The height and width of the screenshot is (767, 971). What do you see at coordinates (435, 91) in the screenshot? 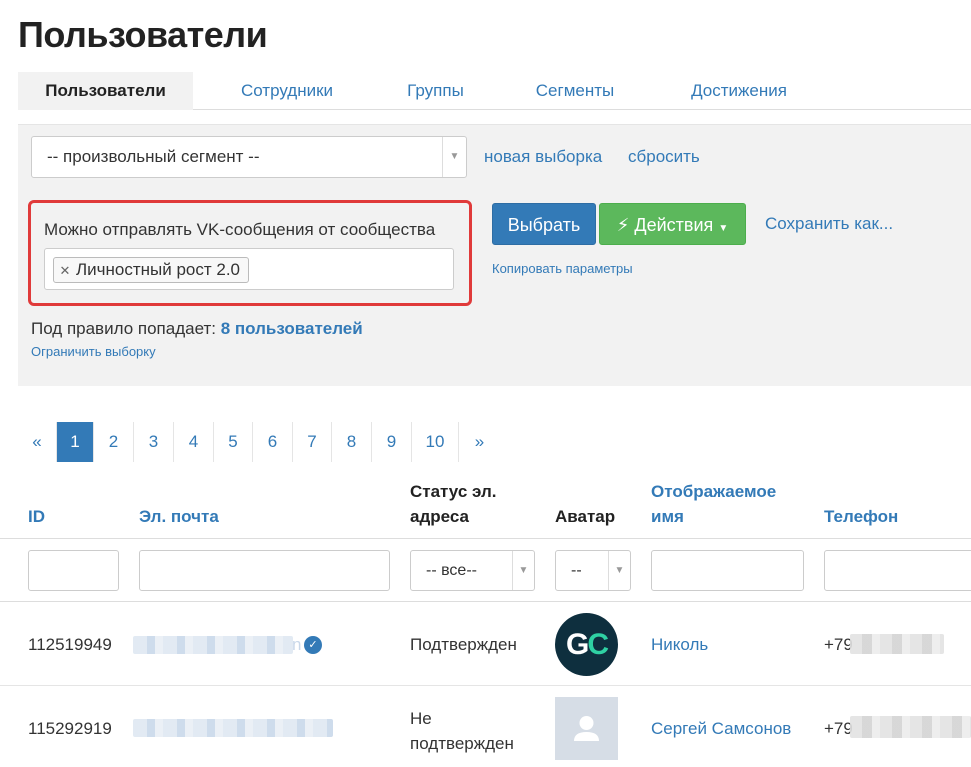
I see `tab-groups: Группы` at bounding box center [435, 91].